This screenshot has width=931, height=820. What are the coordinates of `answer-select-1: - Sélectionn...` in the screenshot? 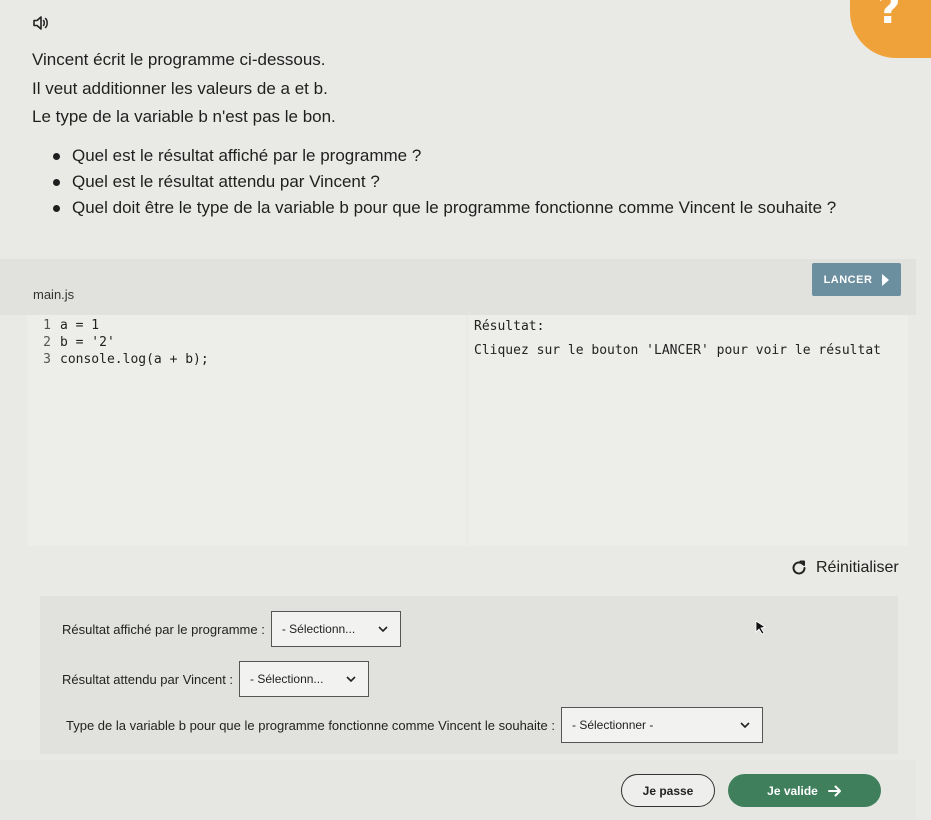 It's located at (335, 629).